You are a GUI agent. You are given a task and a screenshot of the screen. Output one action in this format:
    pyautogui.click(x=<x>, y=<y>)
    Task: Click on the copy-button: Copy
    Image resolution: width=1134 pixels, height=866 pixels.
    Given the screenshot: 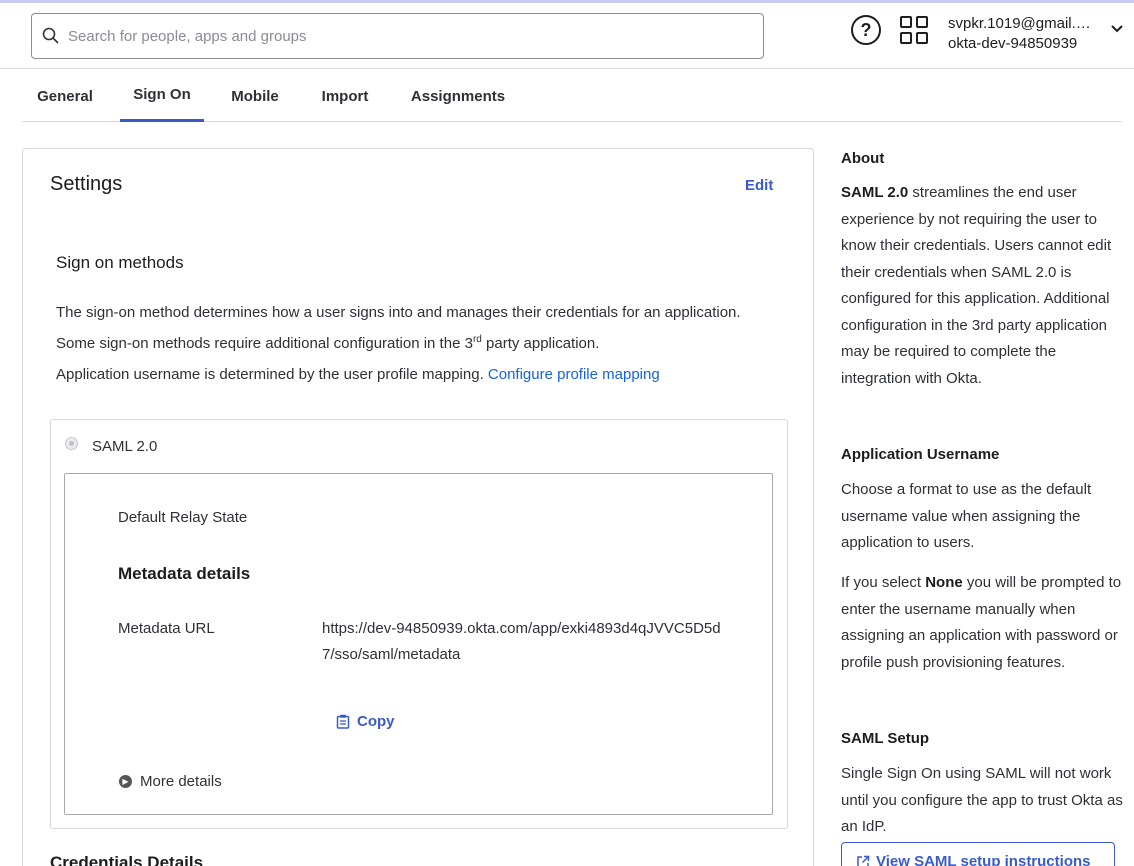 What is the action you would take?
    pyautogui.click(x=365, y=721)
    